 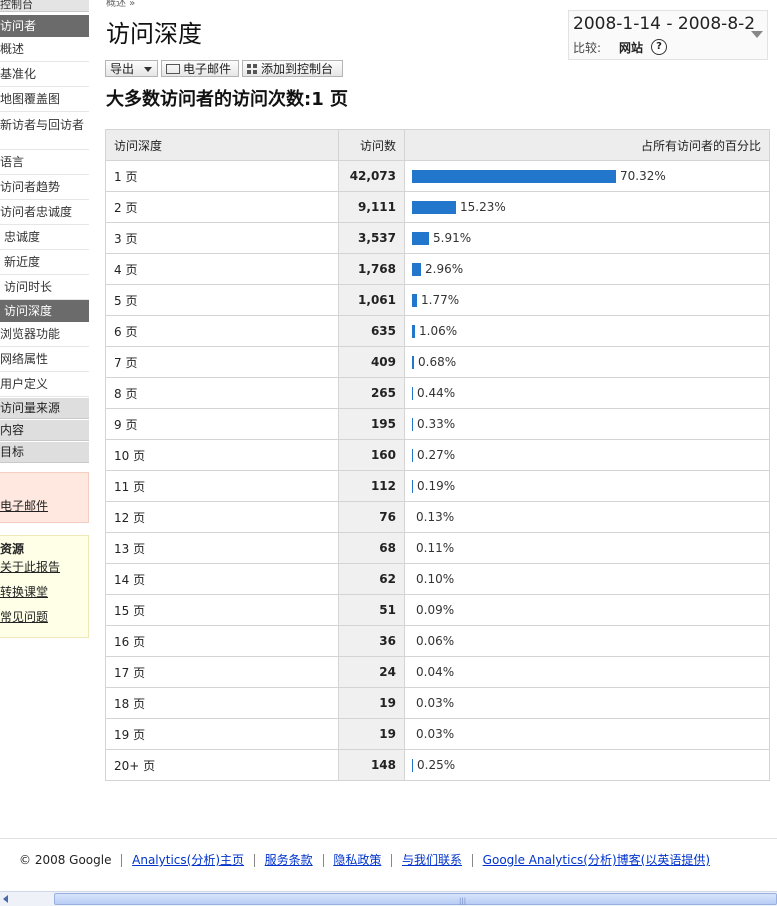 I want to click on sidebar-item-network-properties: 网络属性, so click(x=44, y=359).